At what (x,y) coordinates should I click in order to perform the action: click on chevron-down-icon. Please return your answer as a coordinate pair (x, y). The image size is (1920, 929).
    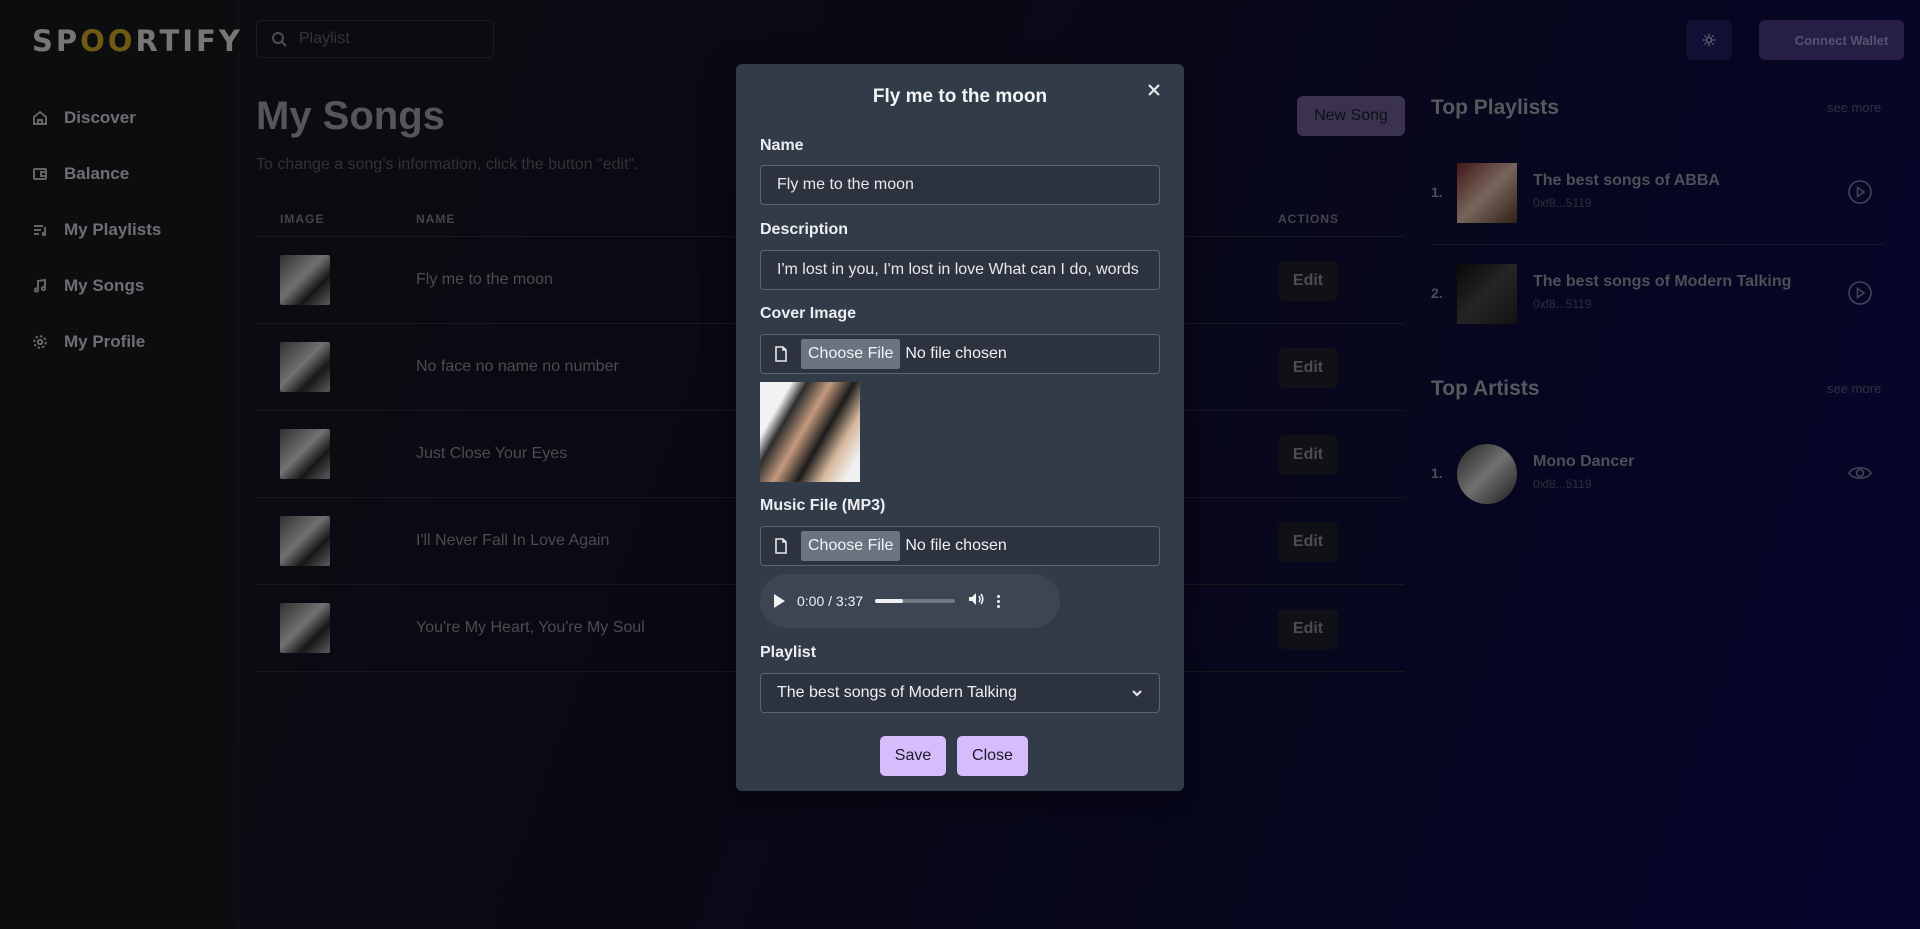
    Looking at the image, I should click on (1137, 693).